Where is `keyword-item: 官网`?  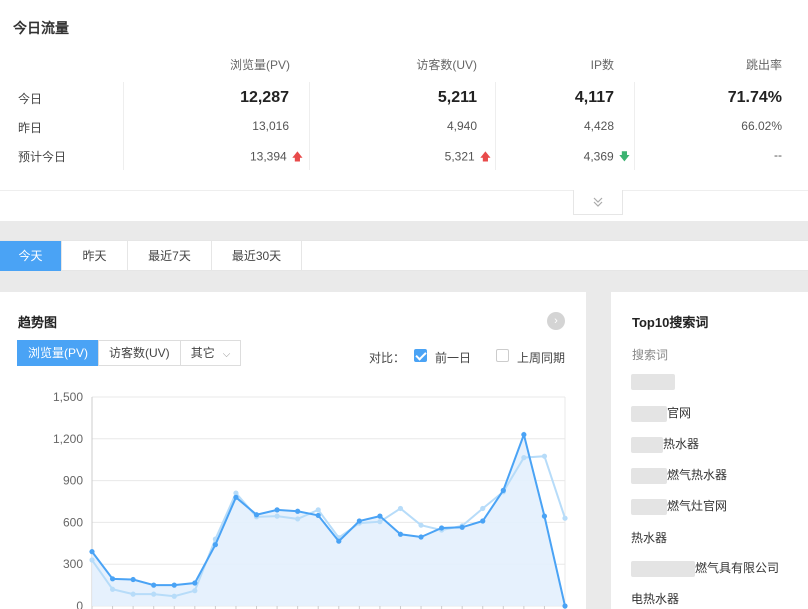
keyword-item: 官网 is located at coordinates (661, 413).